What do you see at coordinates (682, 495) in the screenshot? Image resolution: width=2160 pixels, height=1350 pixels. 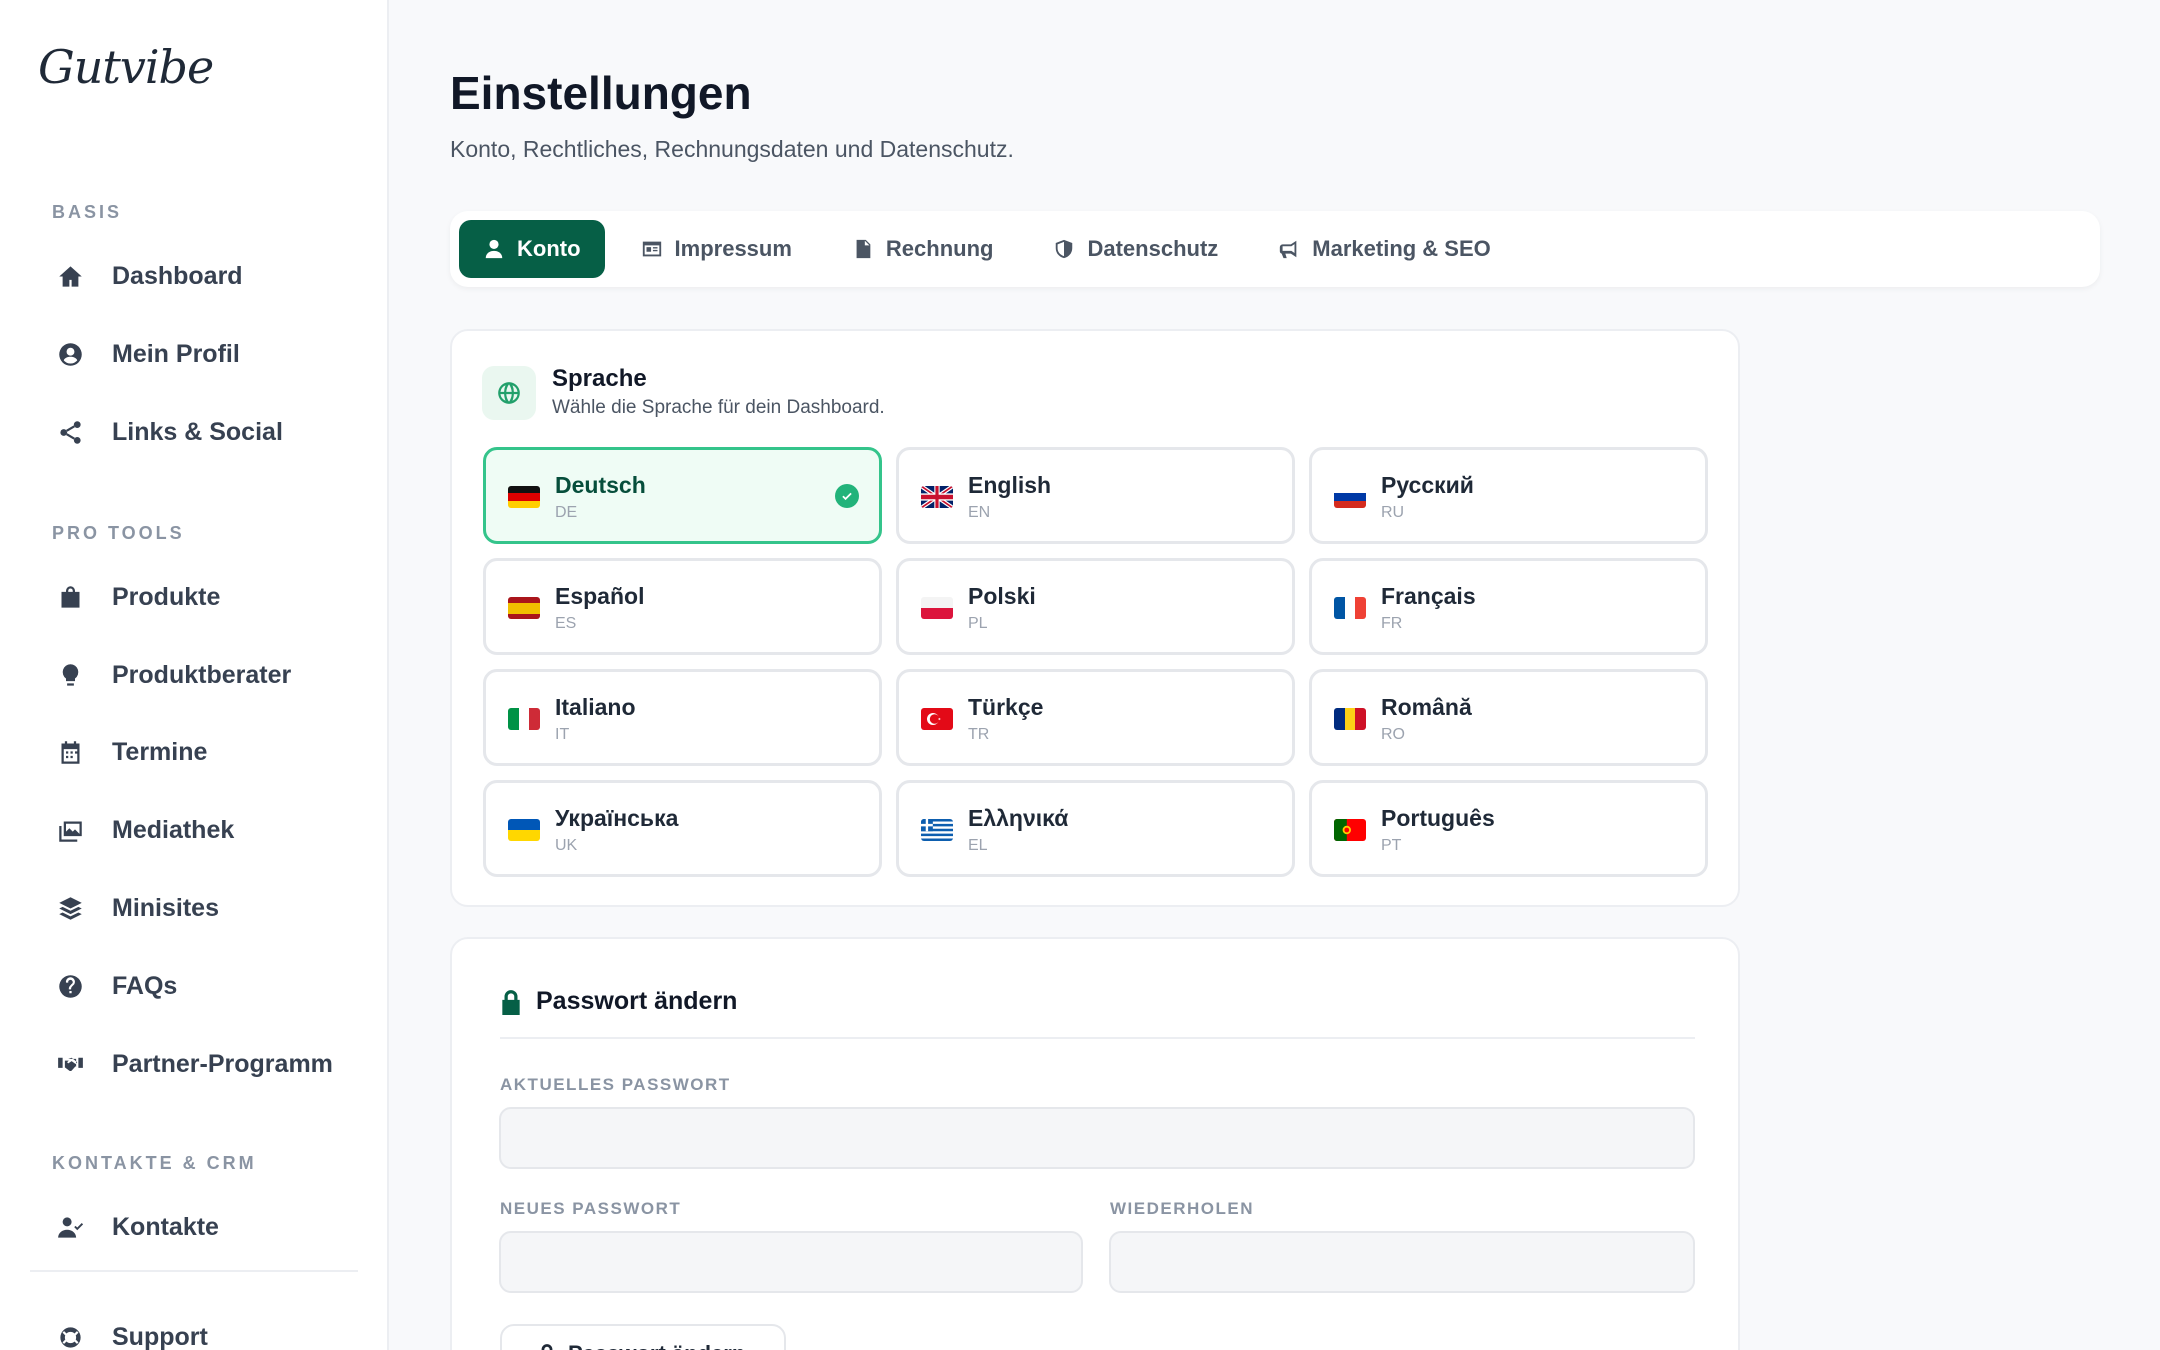 I see `language-option-de: Deutsch DE` at bounding box center [682, 495].